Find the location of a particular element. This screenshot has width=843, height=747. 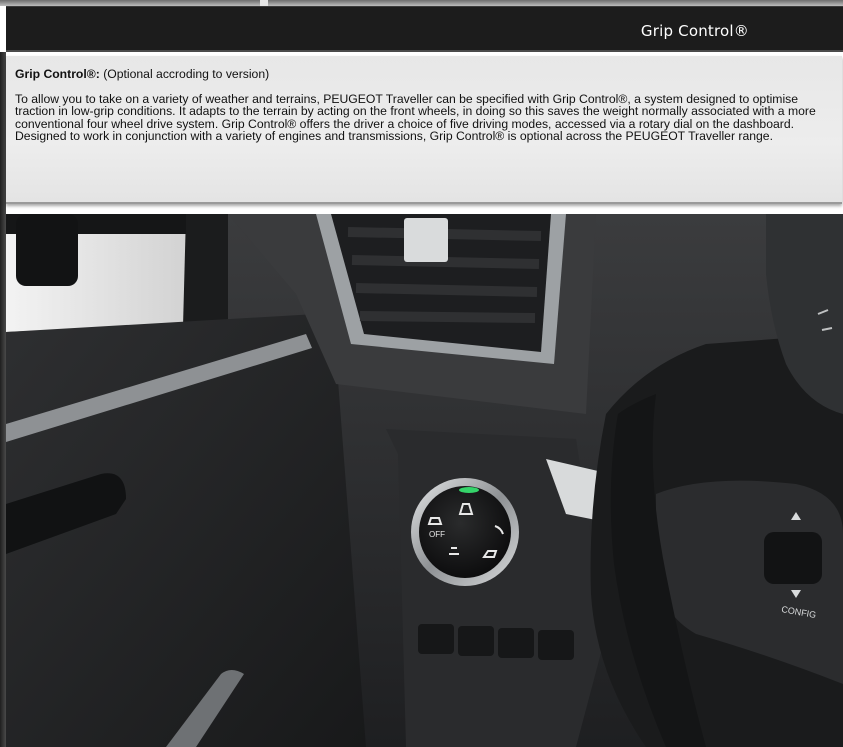

dial-indicator-light is located at coordinates (469, 490).